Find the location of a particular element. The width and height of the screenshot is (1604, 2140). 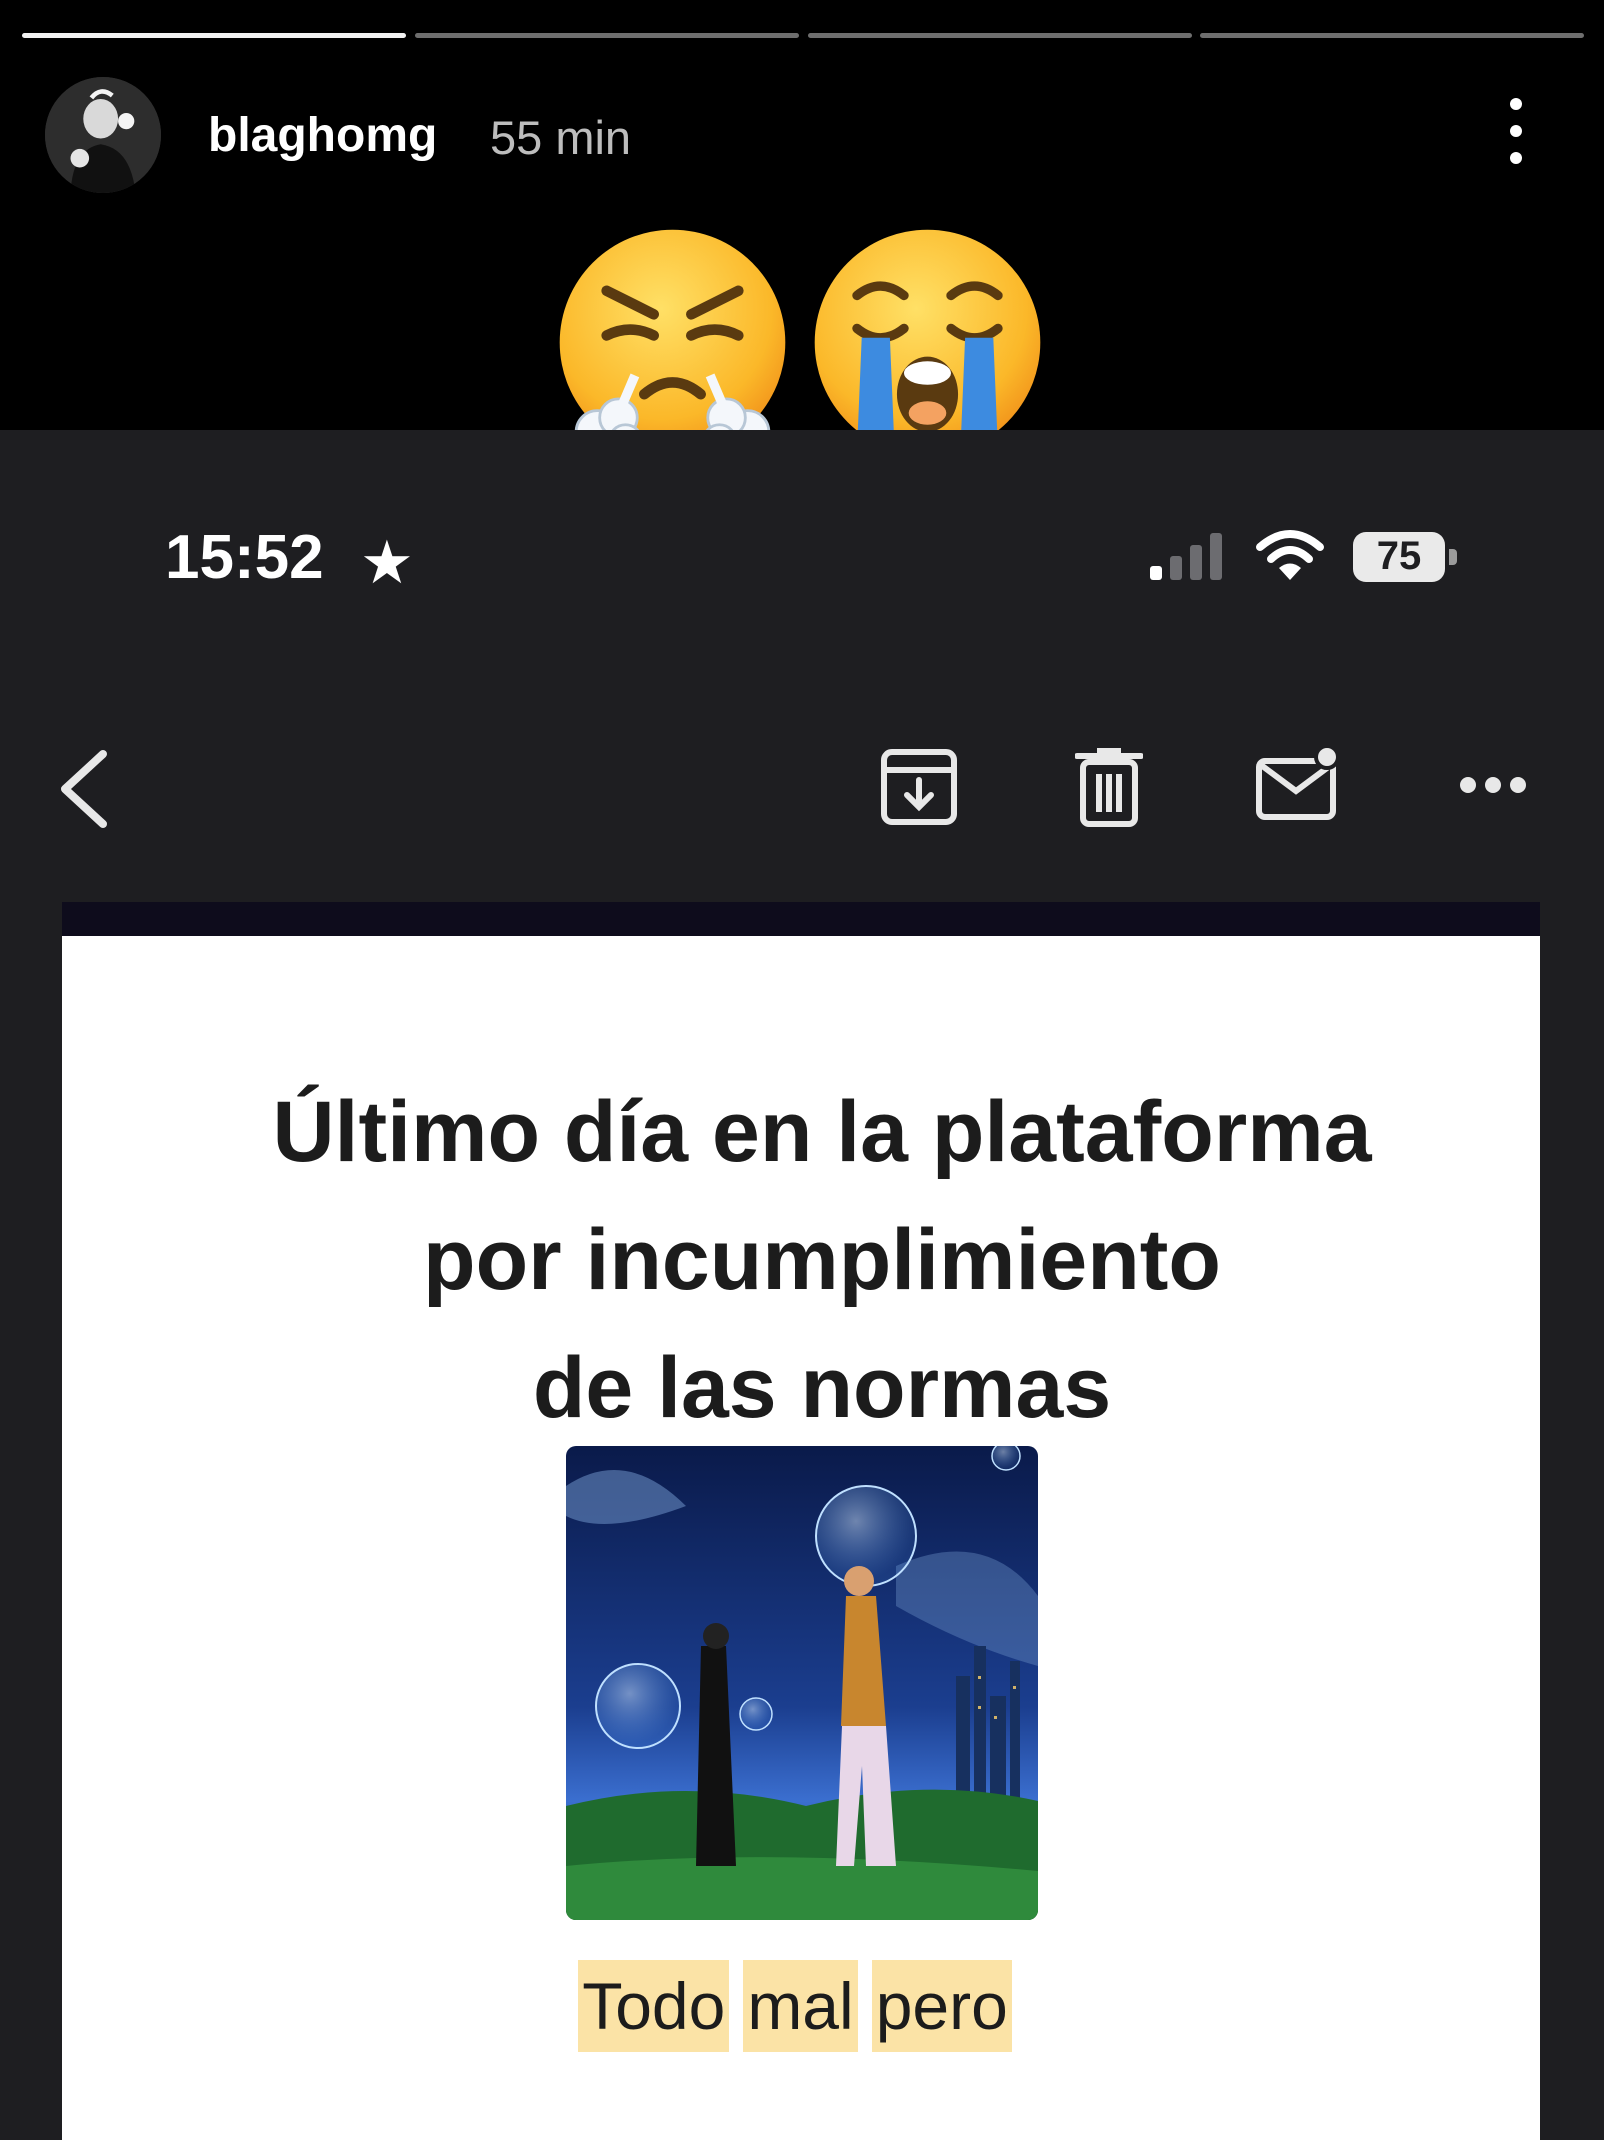

avatar-picture is located at coordinates (103, 135).